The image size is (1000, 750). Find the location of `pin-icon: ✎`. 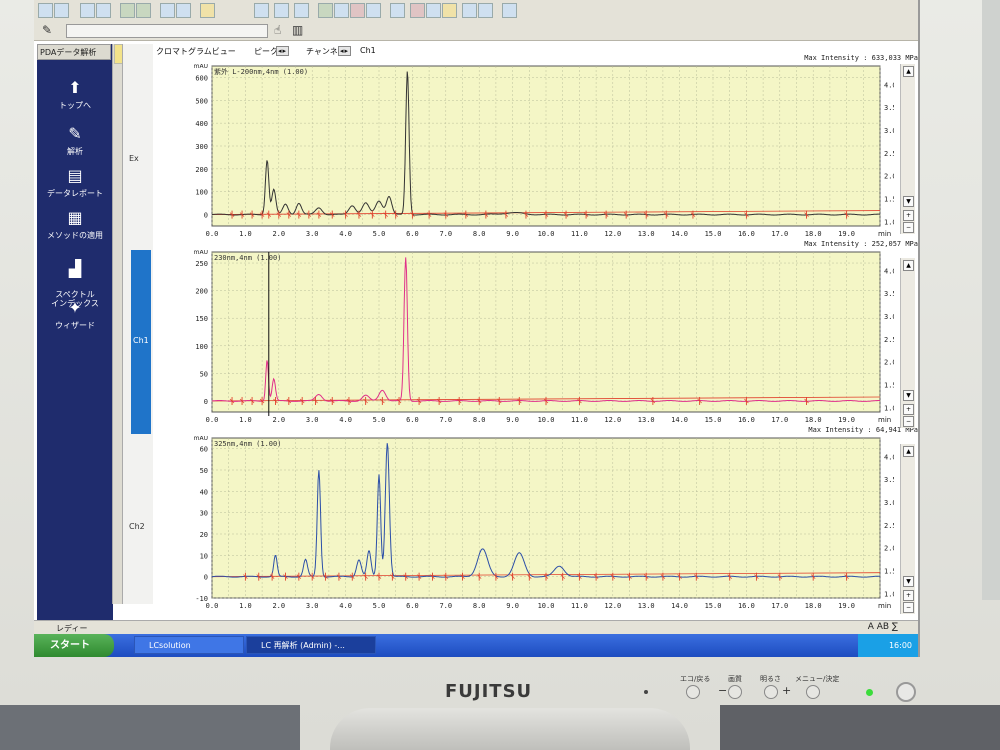

pin-icon: ✎ is located at coordinates (47, 30).